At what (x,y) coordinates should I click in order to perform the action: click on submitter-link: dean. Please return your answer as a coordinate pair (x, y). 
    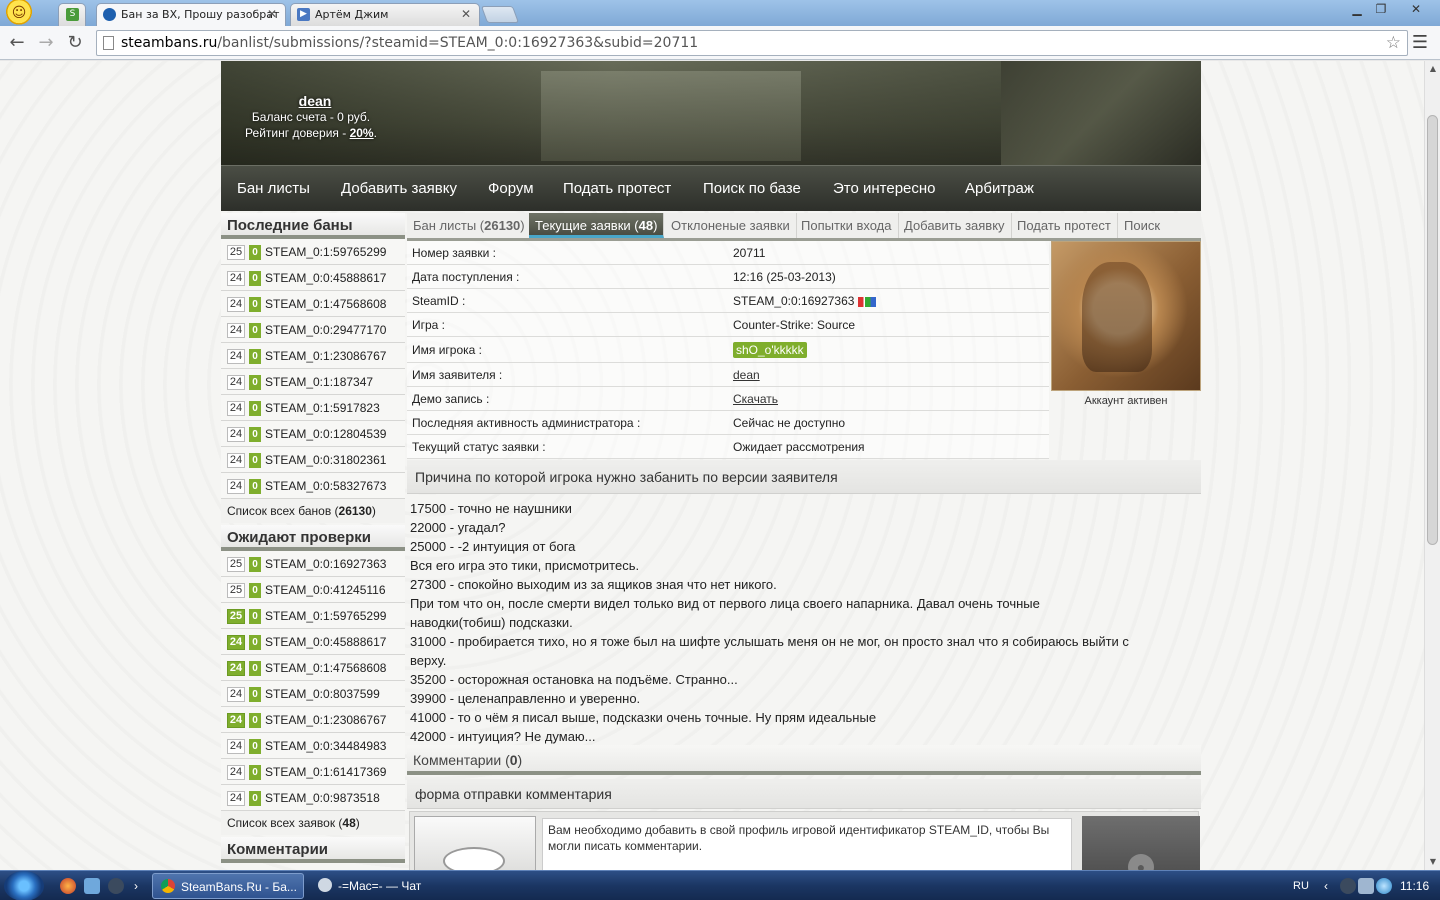
    Looking at the image, I should click on (746, 375).